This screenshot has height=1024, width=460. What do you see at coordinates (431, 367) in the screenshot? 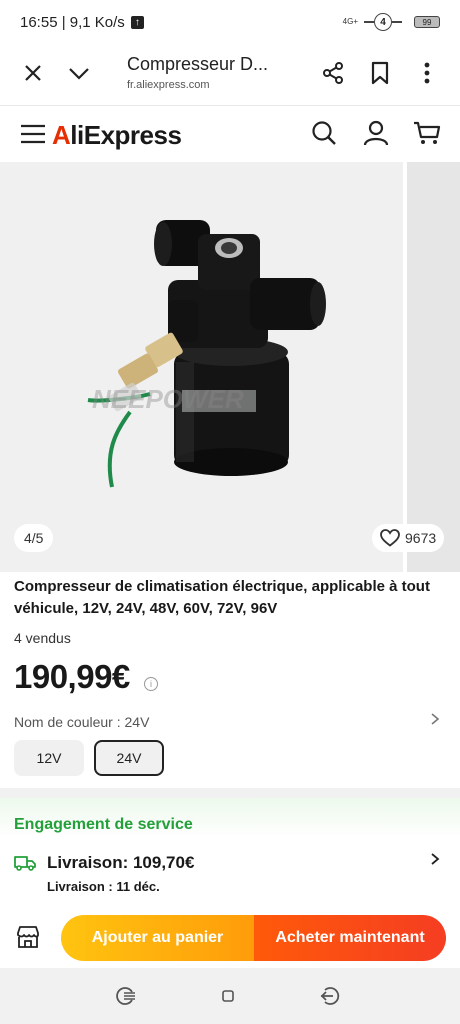
I see `next-image-preview` at bounding box center [431, 367].